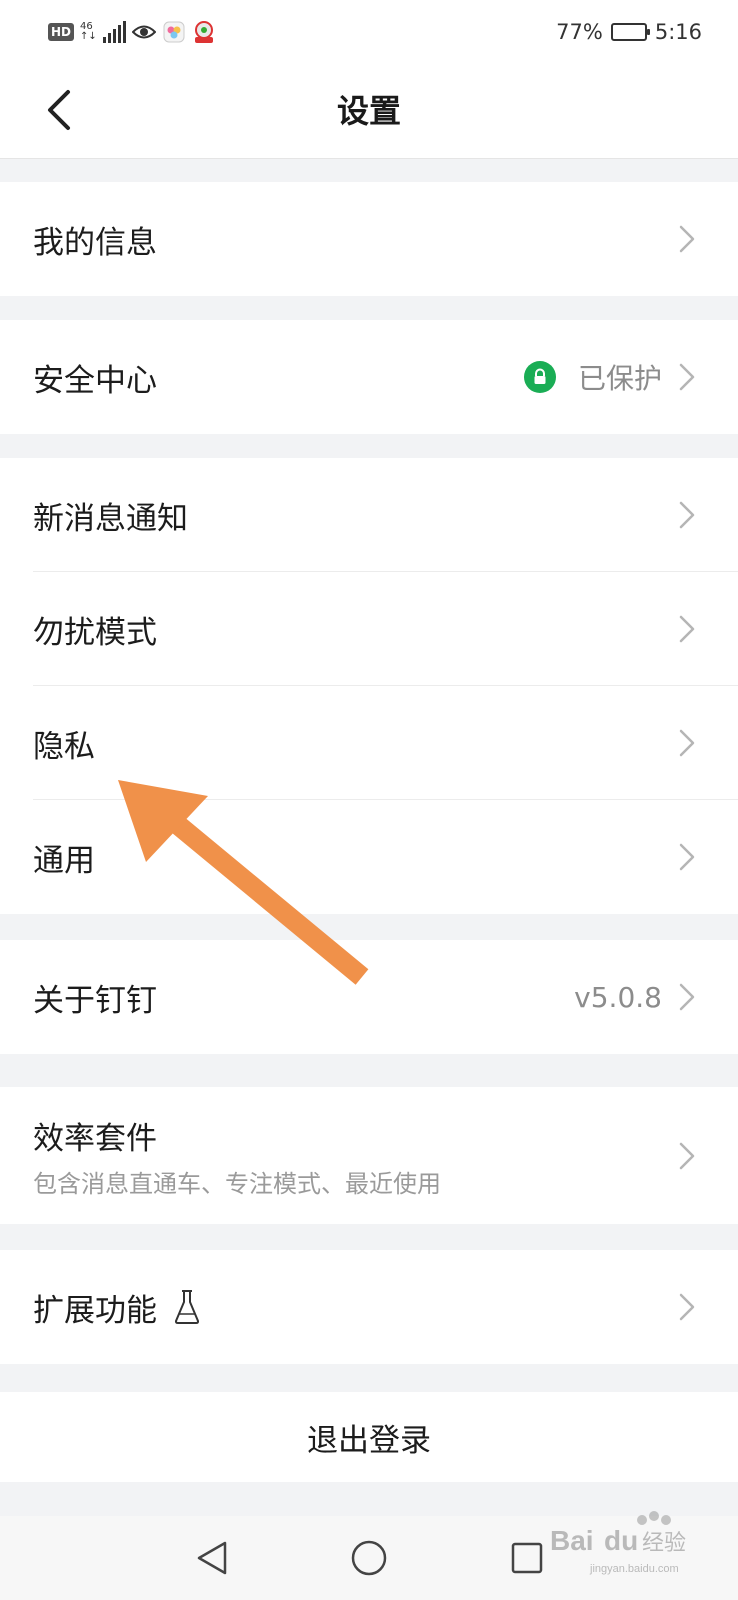  I want to click on lock-icon, so click(539, 377).